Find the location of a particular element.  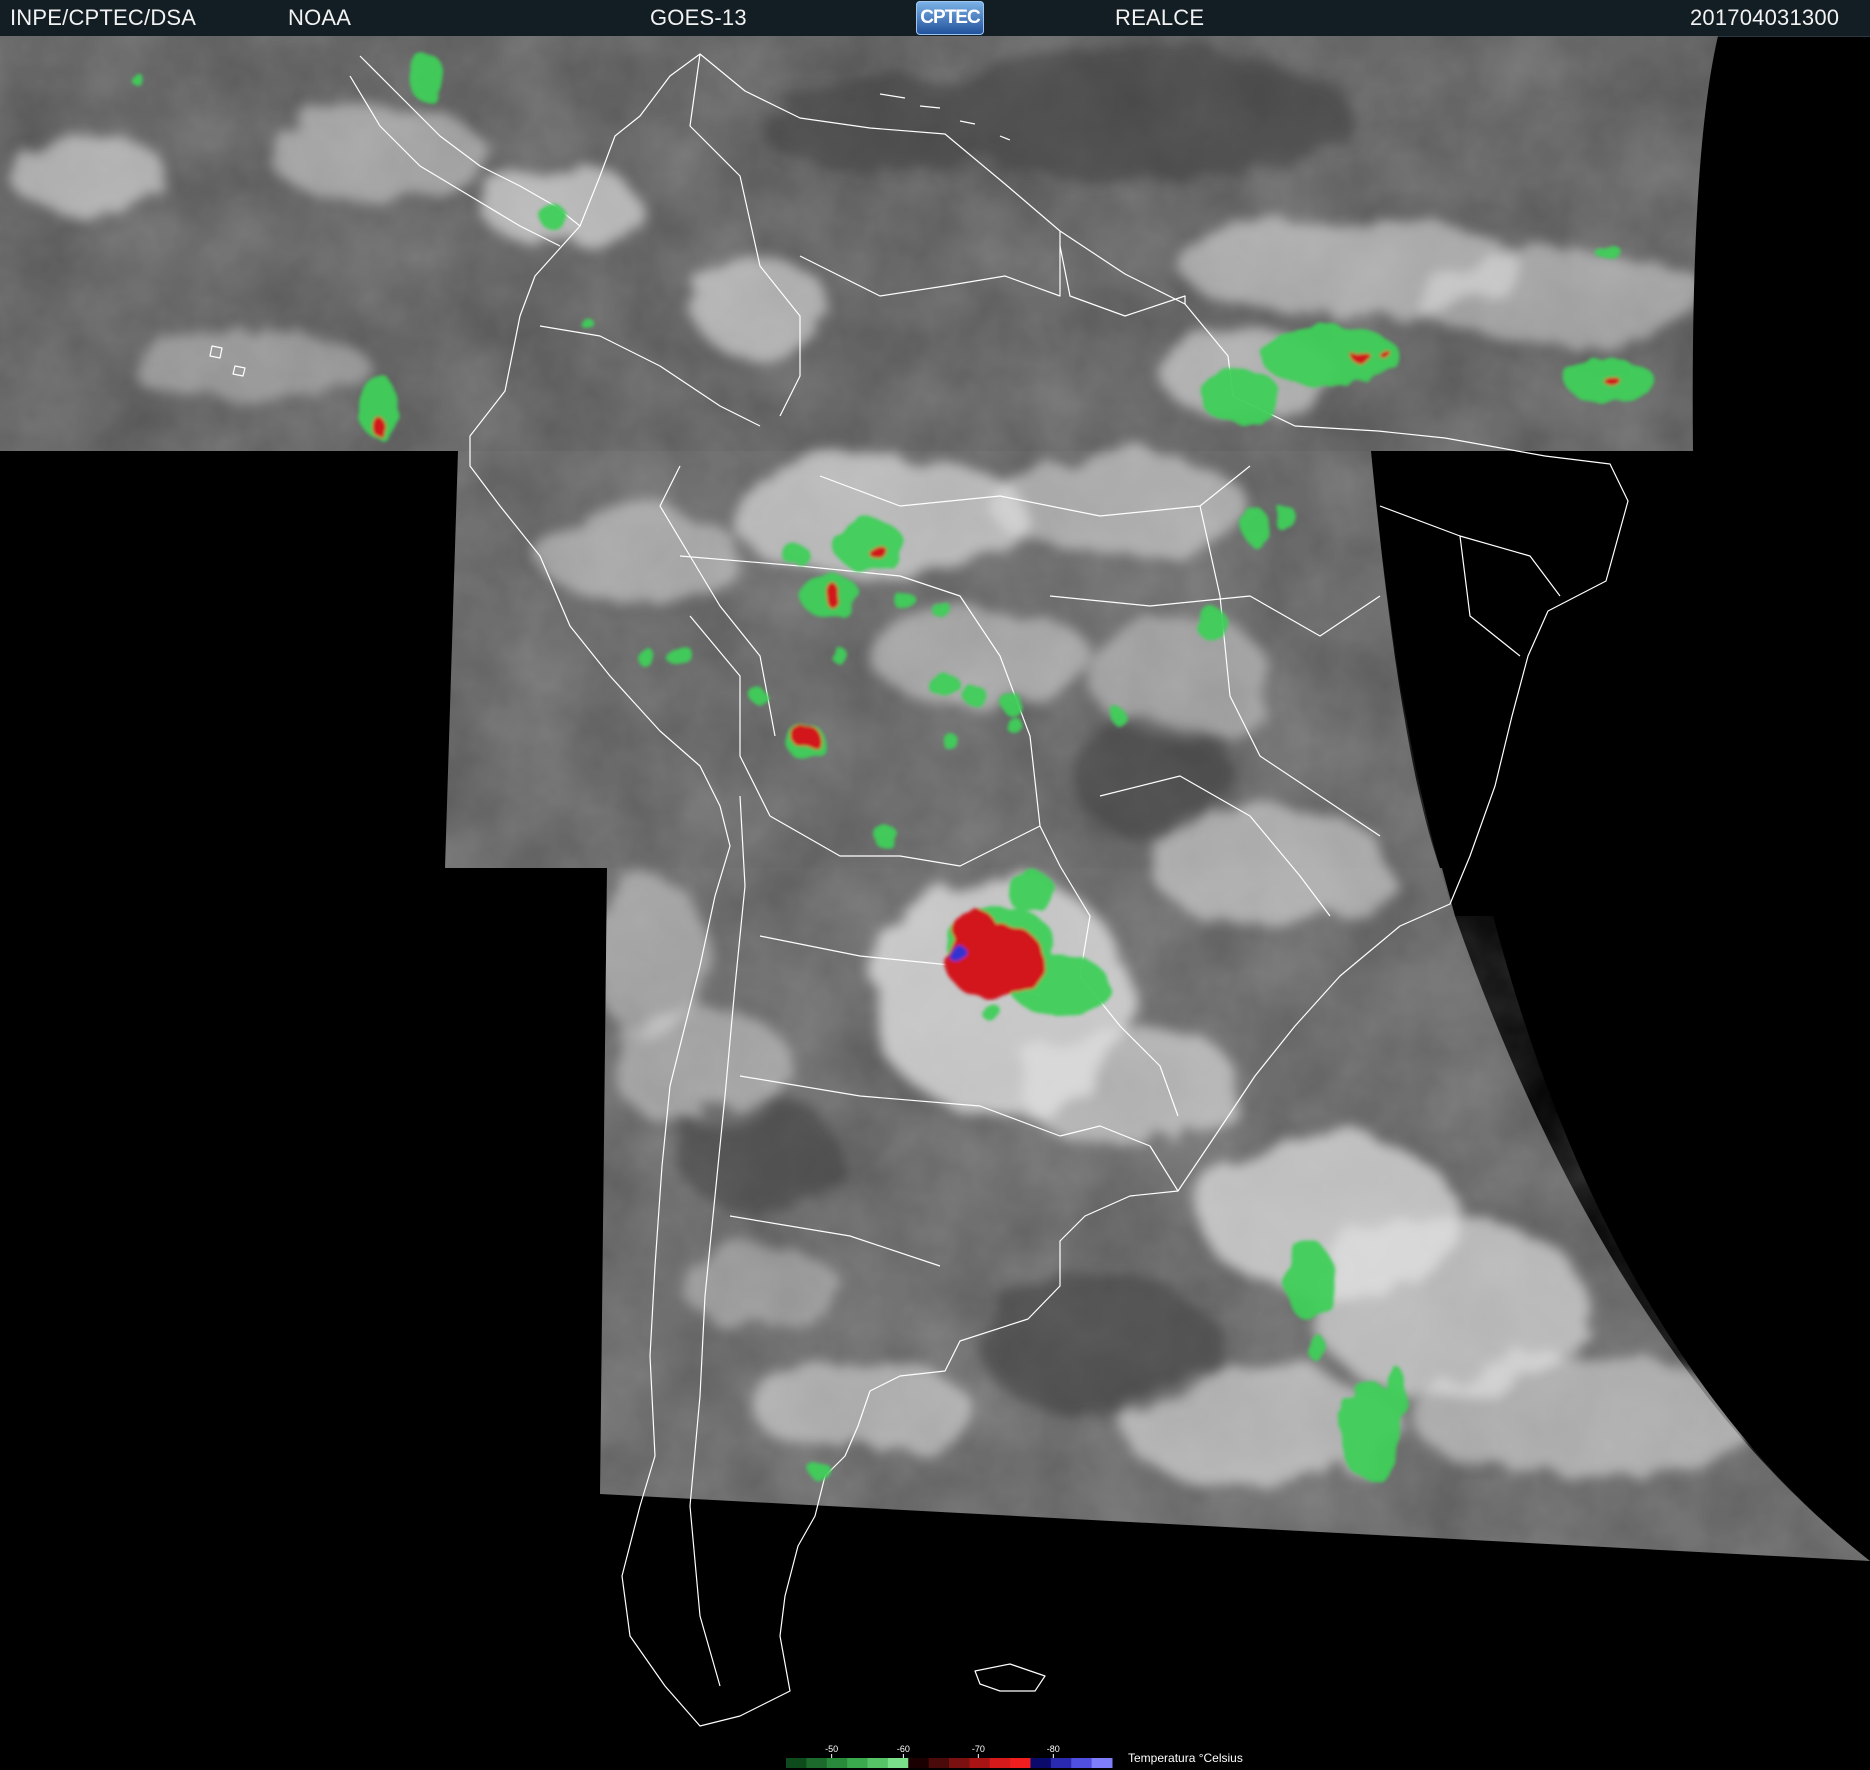

legend-color-bar is located at coordinates (949, 1763).